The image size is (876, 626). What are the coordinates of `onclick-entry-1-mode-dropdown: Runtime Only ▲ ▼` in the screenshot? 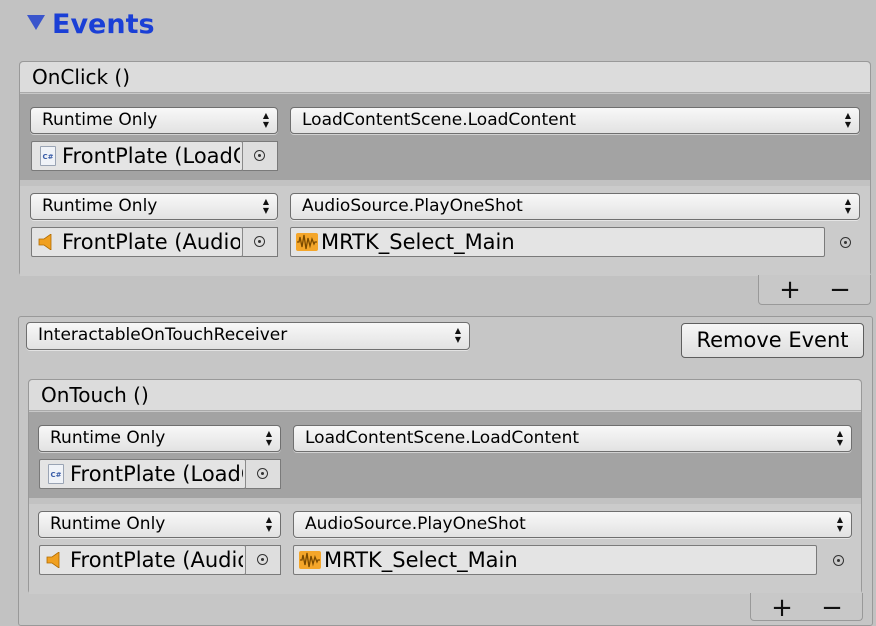 It's located at (154, 120).